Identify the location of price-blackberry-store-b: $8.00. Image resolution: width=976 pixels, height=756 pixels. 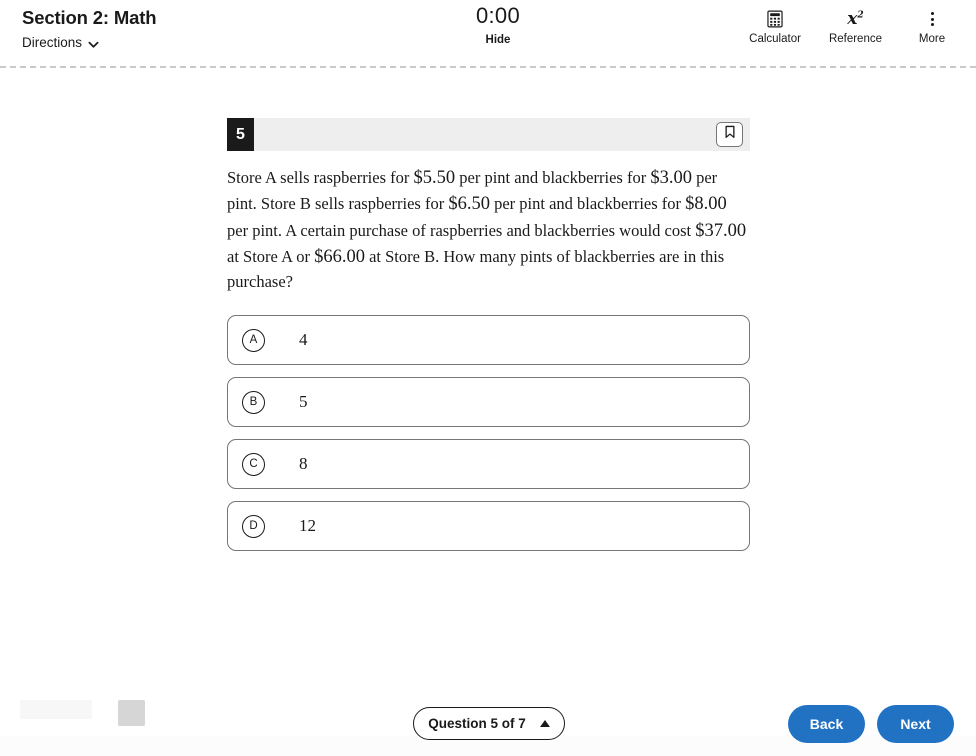
(706, 204).